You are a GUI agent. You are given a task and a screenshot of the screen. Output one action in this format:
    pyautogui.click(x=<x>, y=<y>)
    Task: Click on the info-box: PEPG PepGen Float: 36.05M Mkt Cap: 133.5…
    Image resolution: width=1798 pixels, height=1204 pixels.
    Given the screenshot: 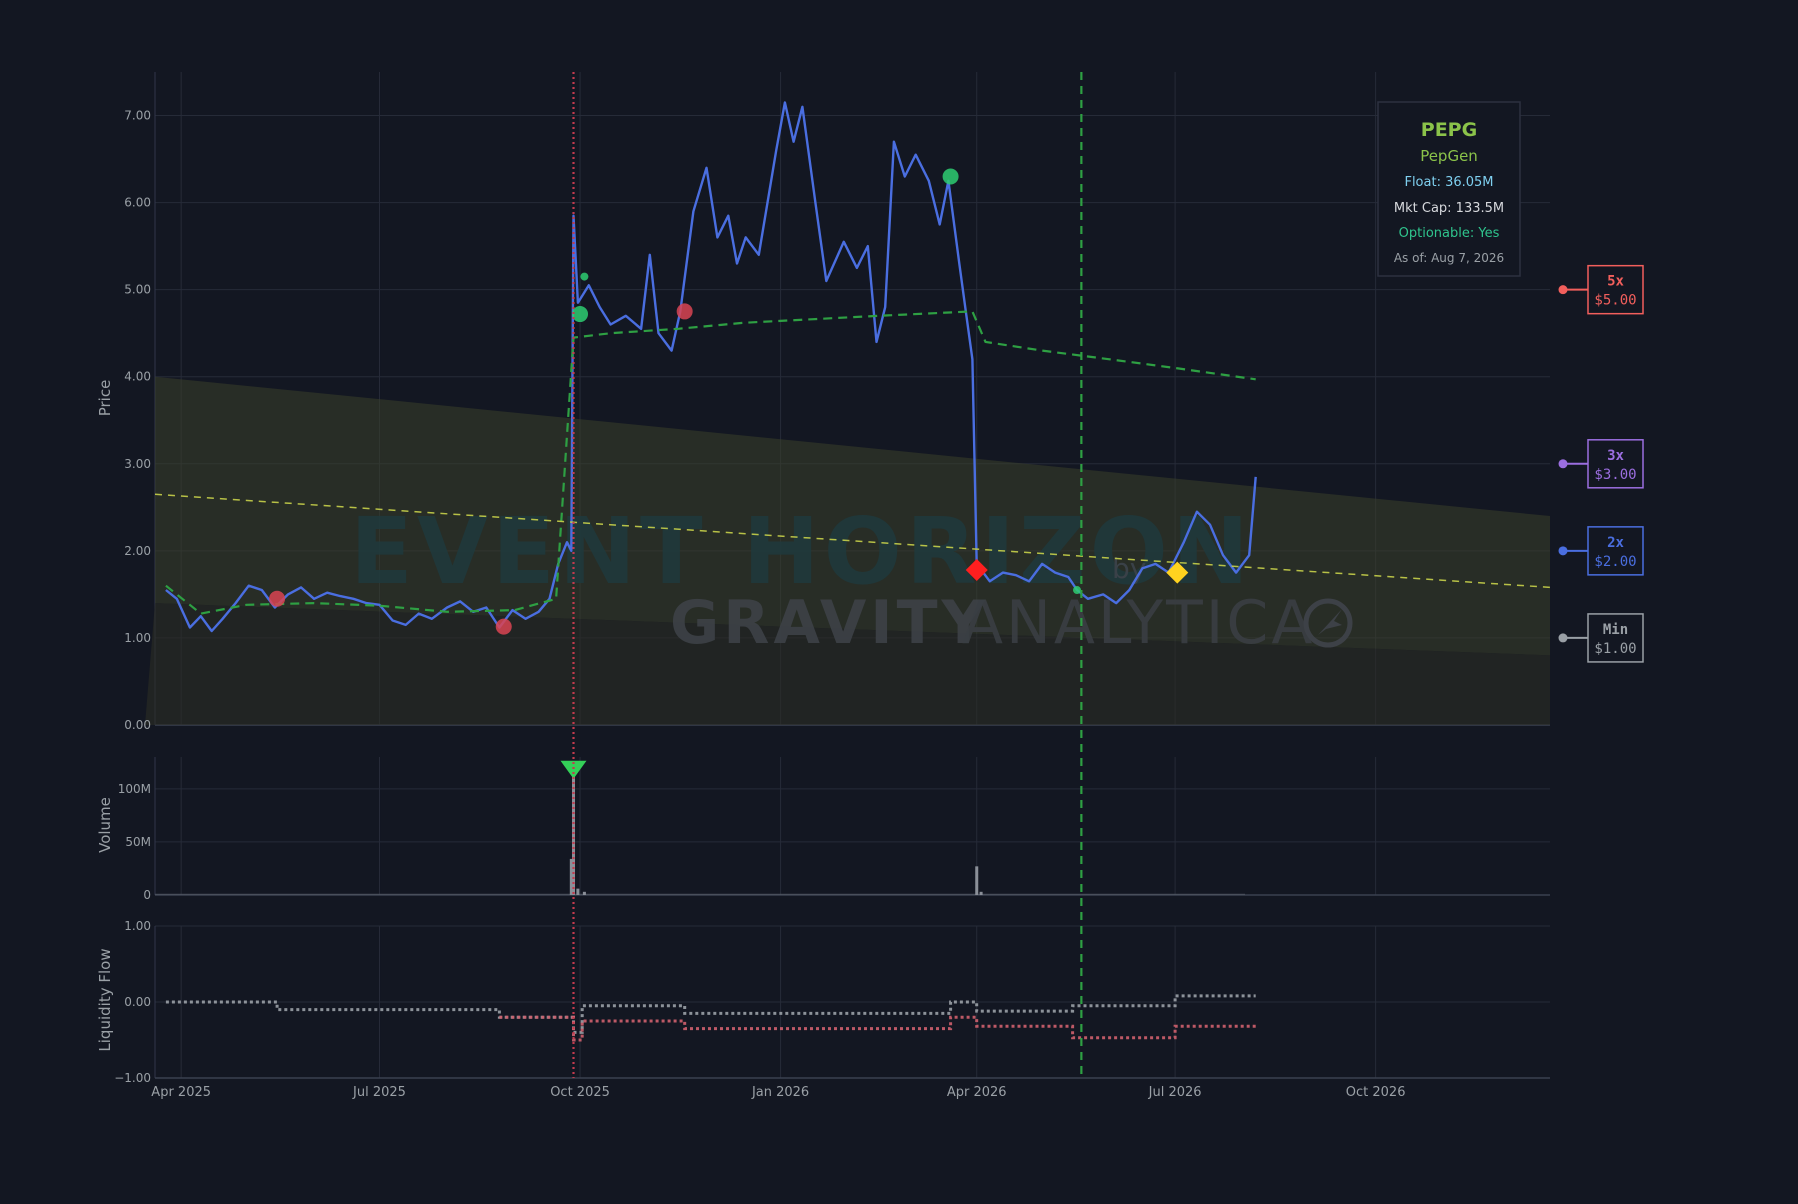 What is the action you would take?
    pyautogui.click(x=1449, y=189)
    